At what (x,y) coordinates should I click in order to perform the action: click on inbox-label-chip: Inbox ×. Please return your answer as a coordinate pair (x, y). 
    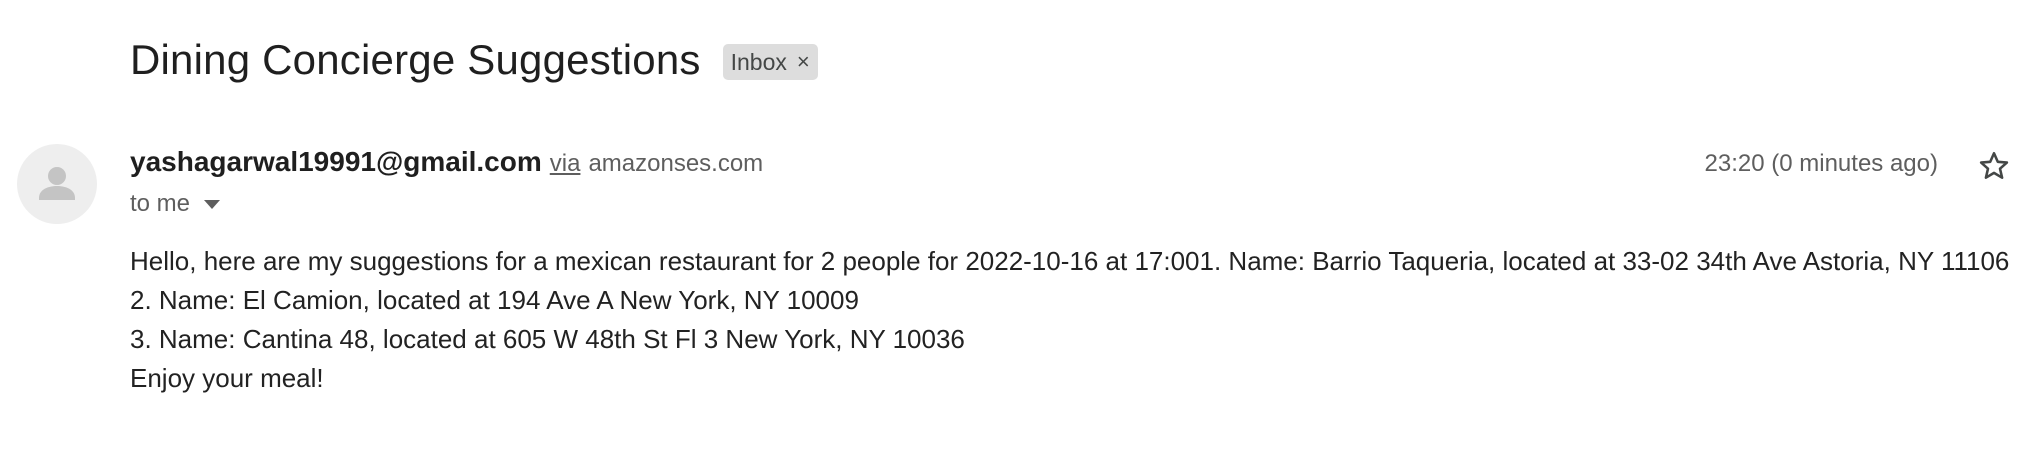
    Looking at the image, I should click on (770, 62).